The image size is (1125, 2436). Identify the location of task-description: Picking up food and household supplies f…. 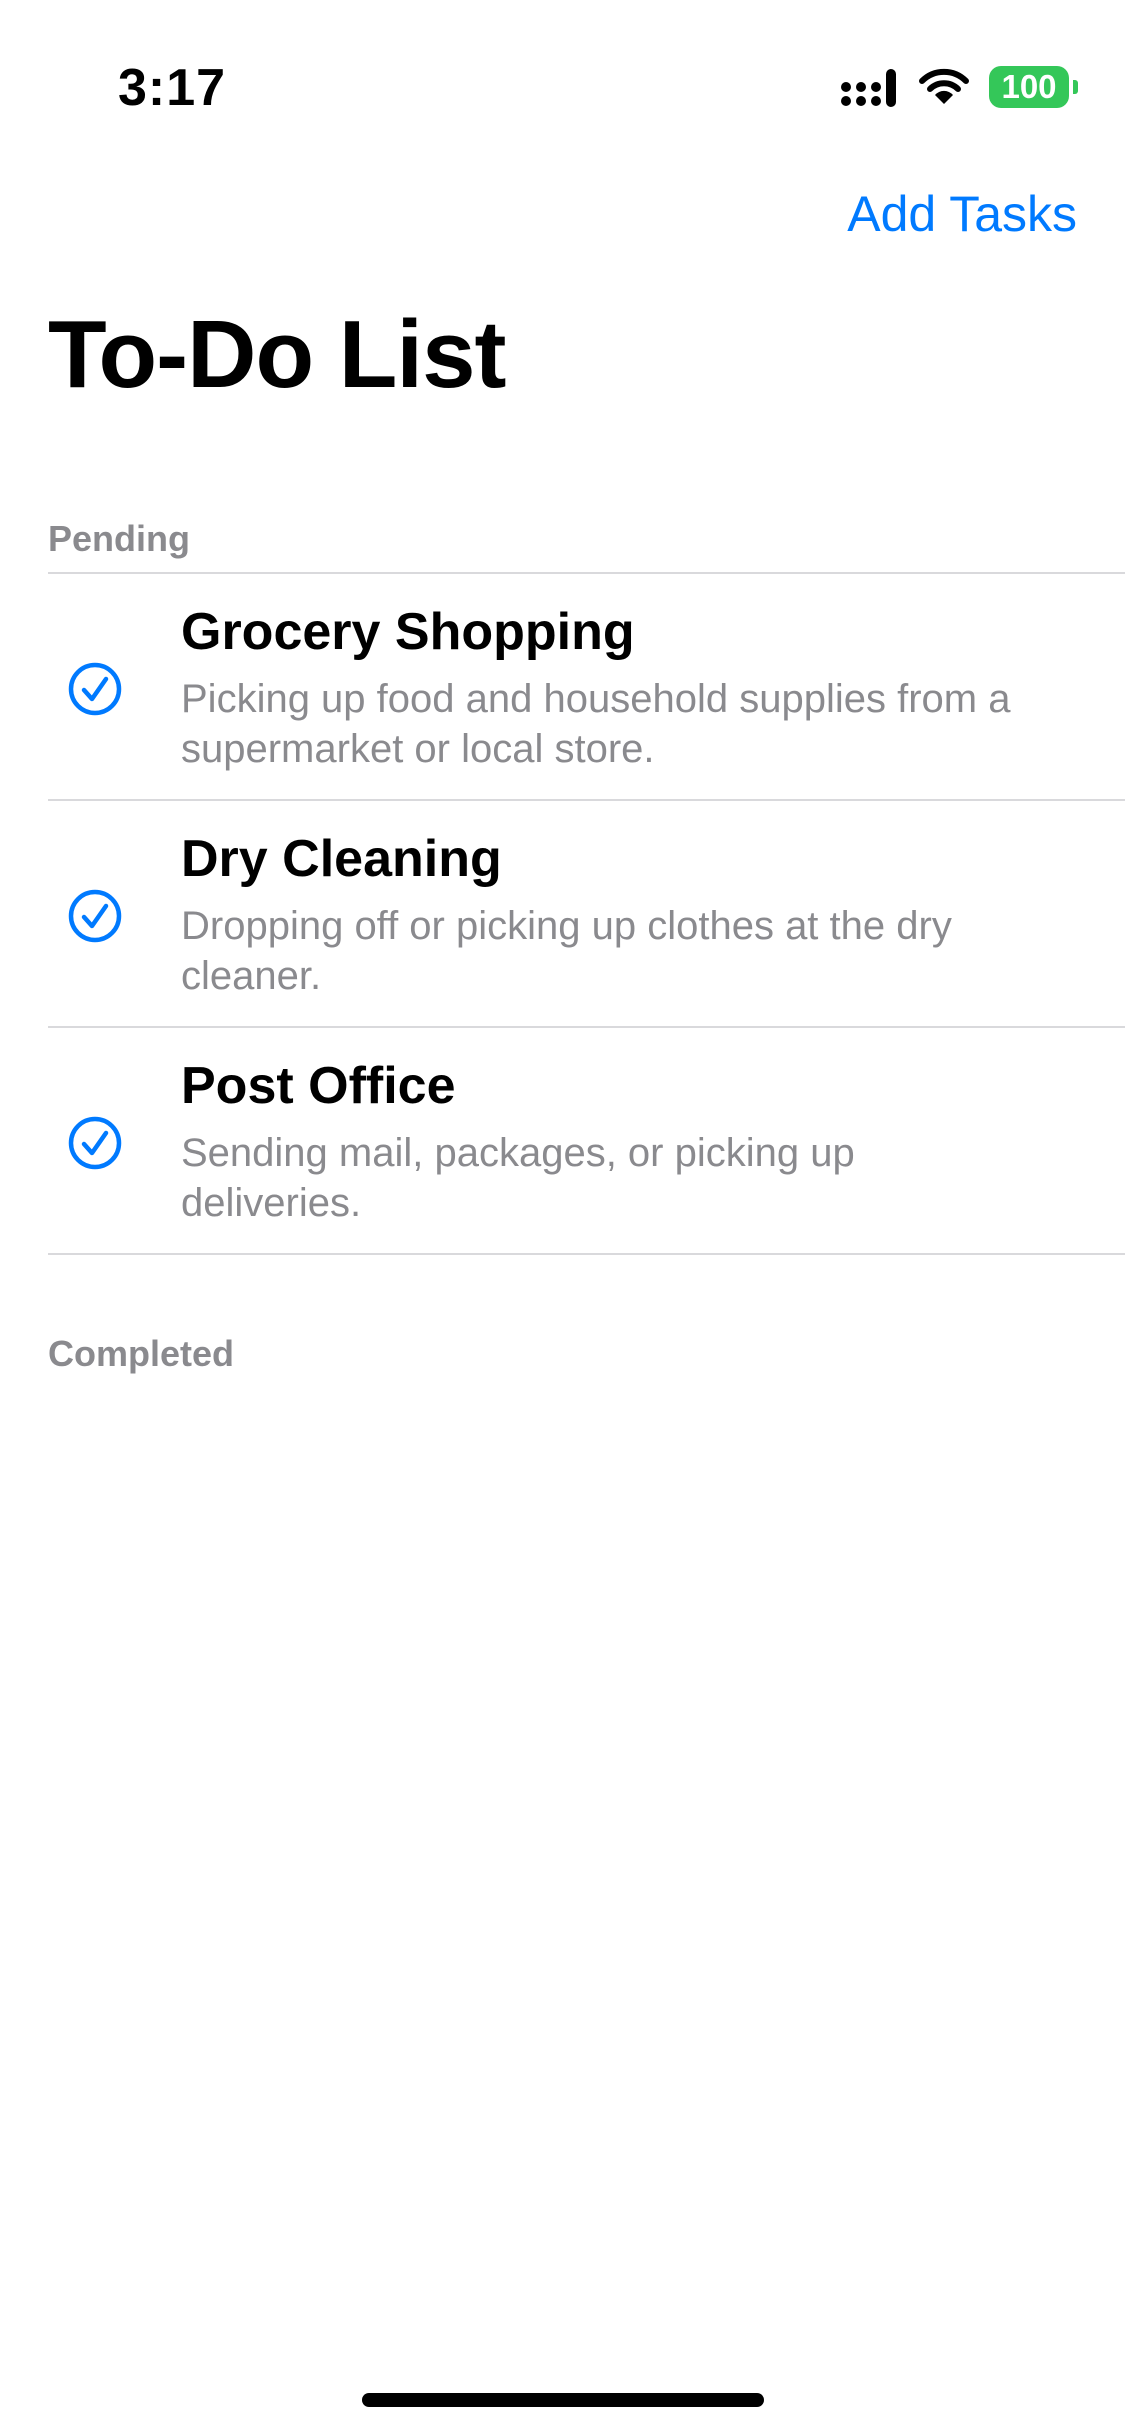
(596, 724).